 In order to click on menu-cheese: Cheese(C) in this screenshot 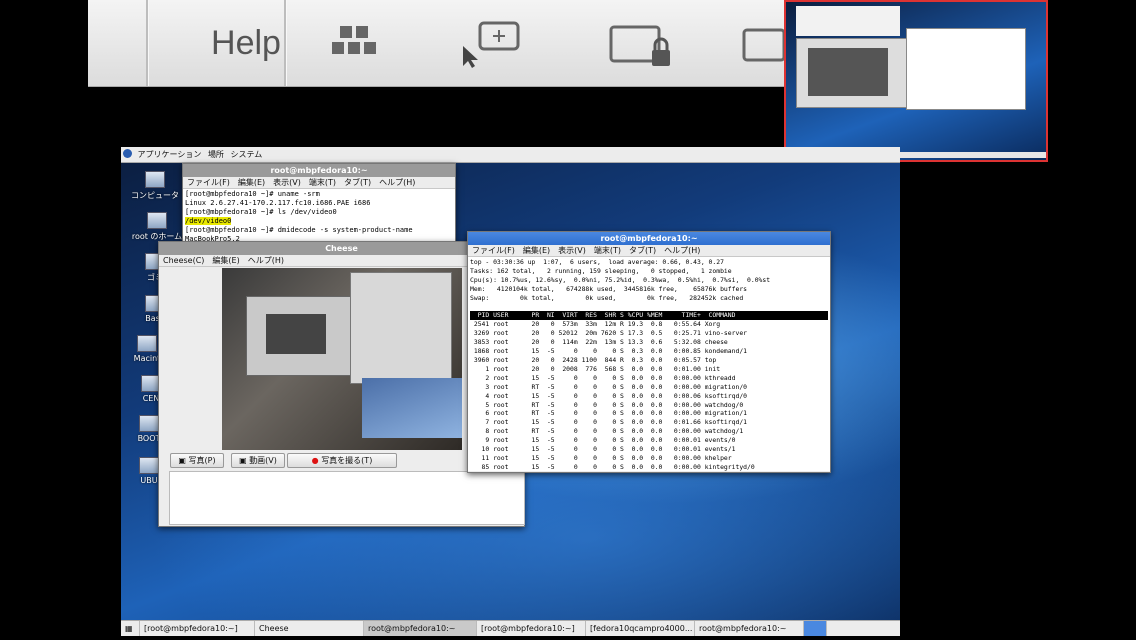, I will do `click(183, 260)`.